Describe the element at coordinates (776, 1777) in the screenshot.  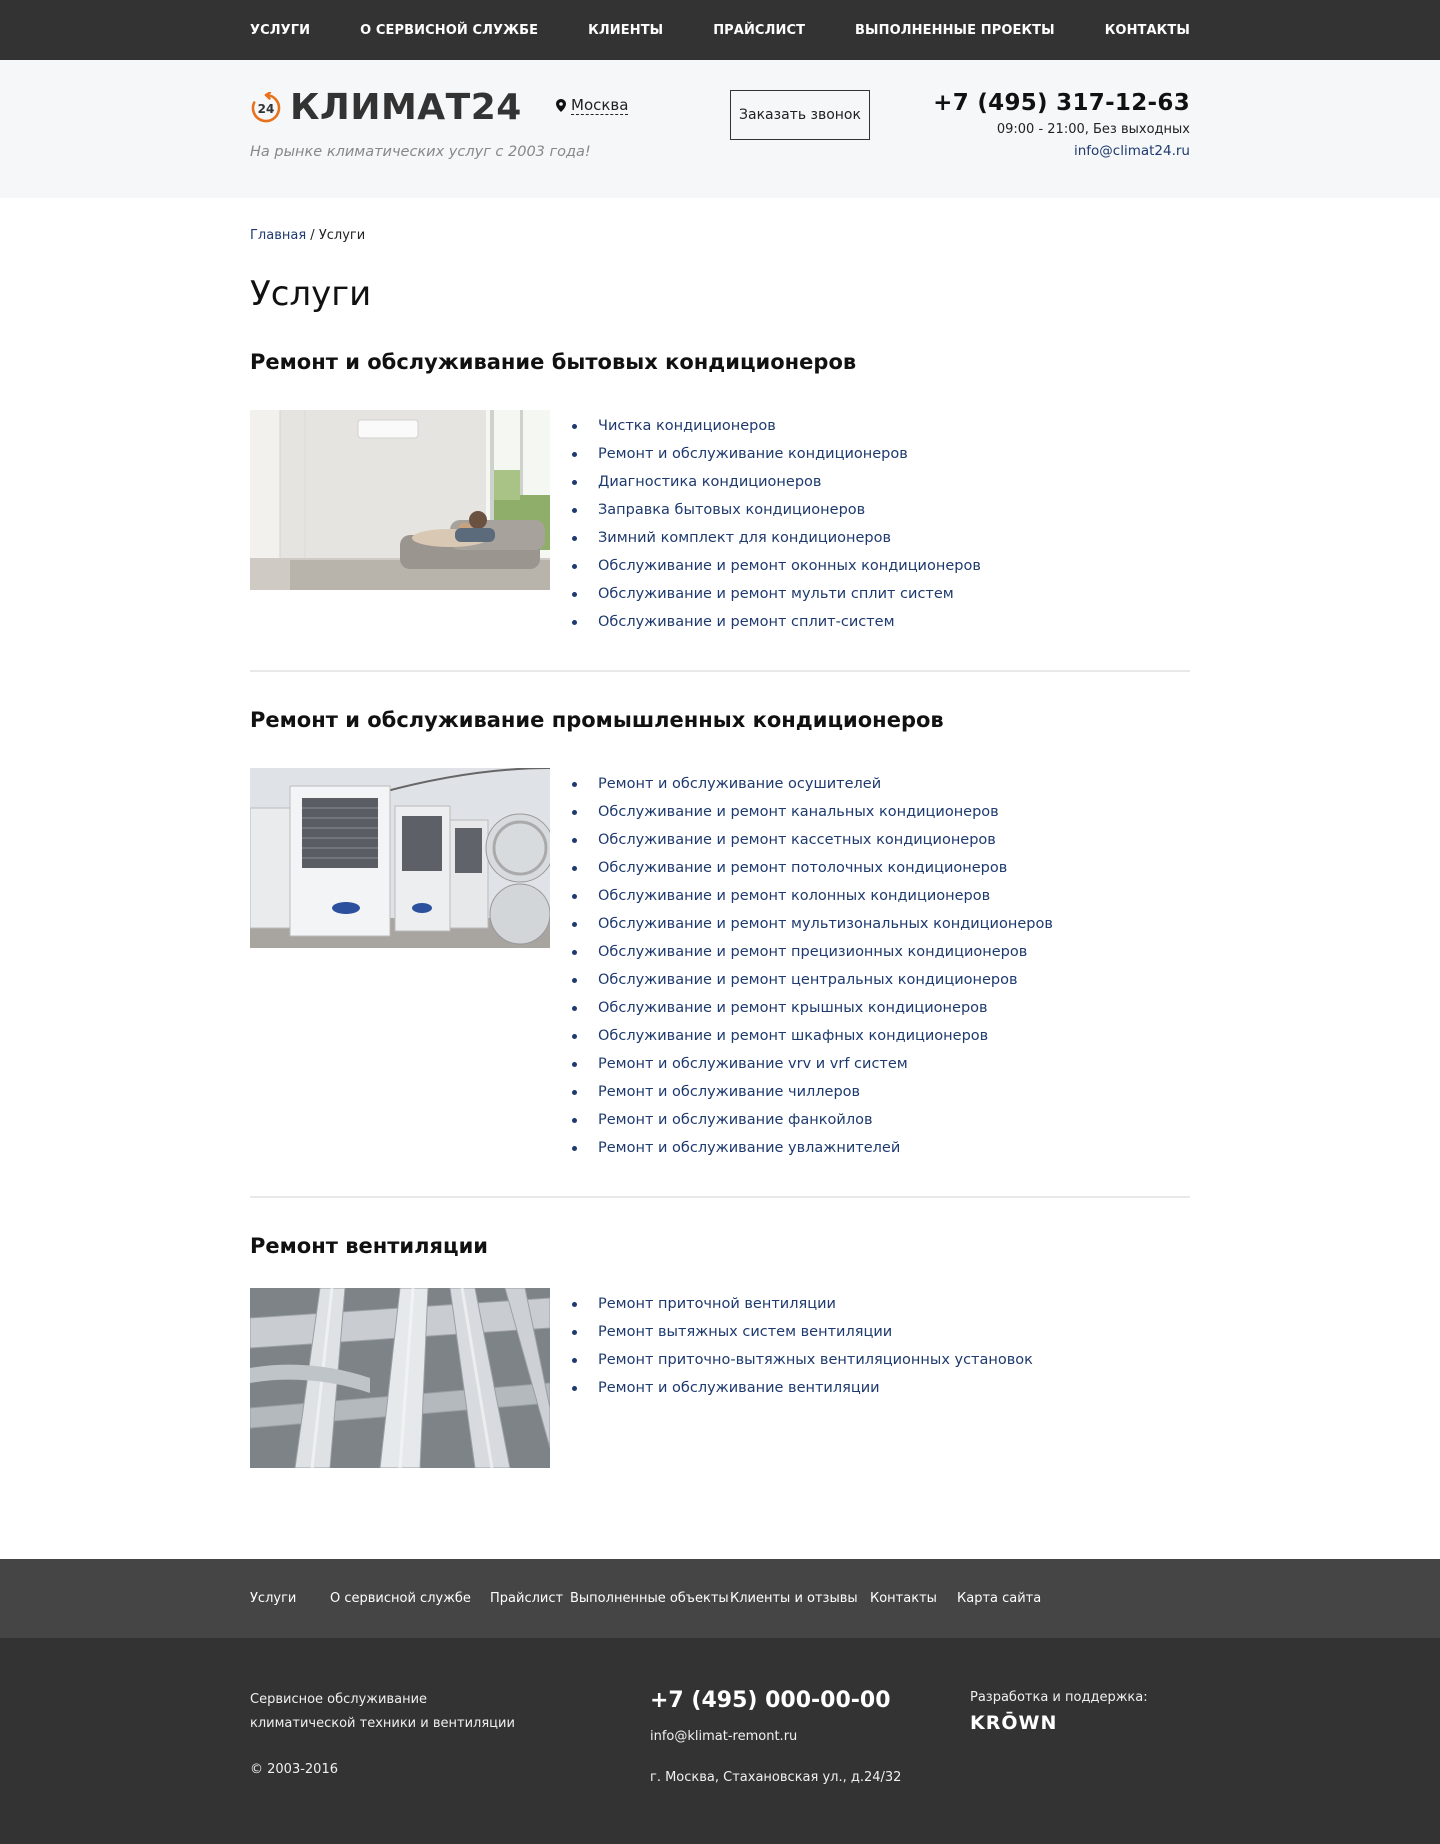
I see `footer-address: г. Москва, Стахановская ул., д.24/32` at that location.